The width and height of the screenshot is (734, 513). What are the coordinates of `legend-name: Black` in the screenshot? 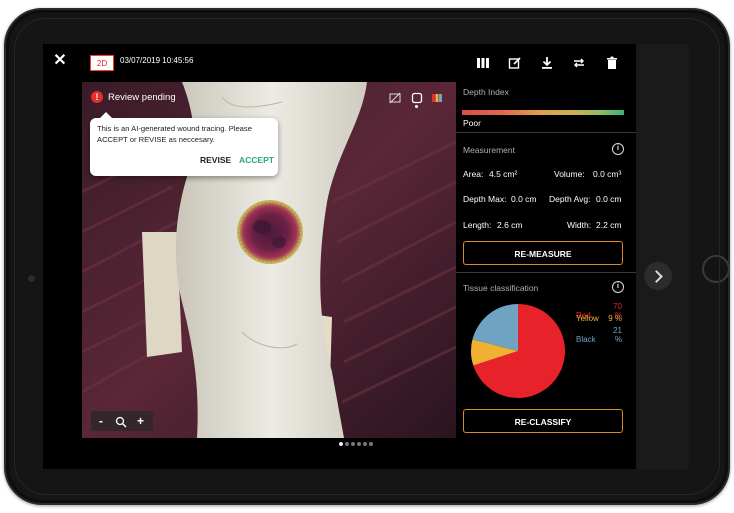 It's located at (586, 339).